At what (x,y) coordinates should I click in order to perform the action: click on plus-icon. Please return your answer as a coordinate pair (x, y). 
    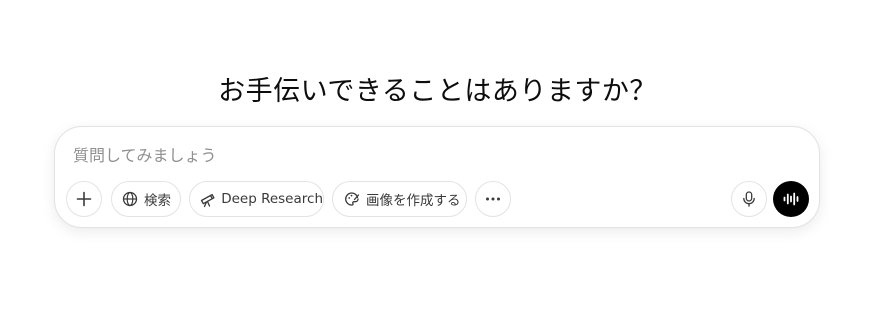
    Looking at the image, I should click on (84, 199).